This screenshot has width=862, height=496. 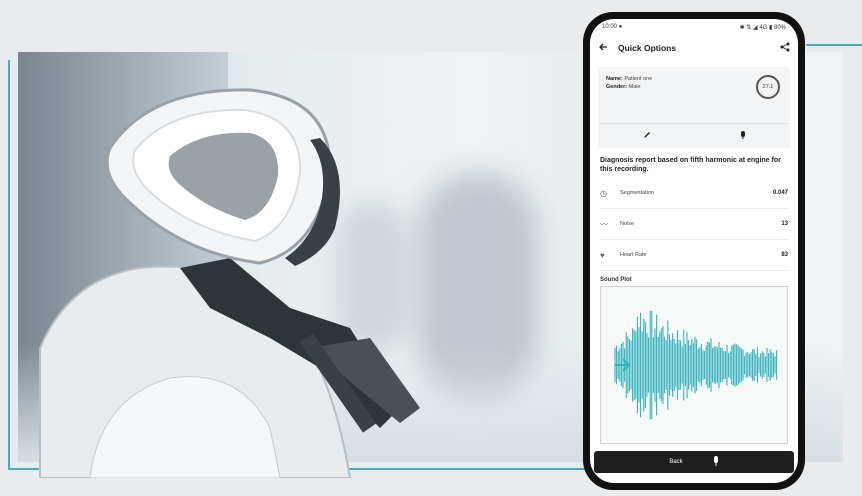 What do you see at coordinates (716, 462) in the screenshot?
I see `mic-icon` at bounding box center [716, 462].